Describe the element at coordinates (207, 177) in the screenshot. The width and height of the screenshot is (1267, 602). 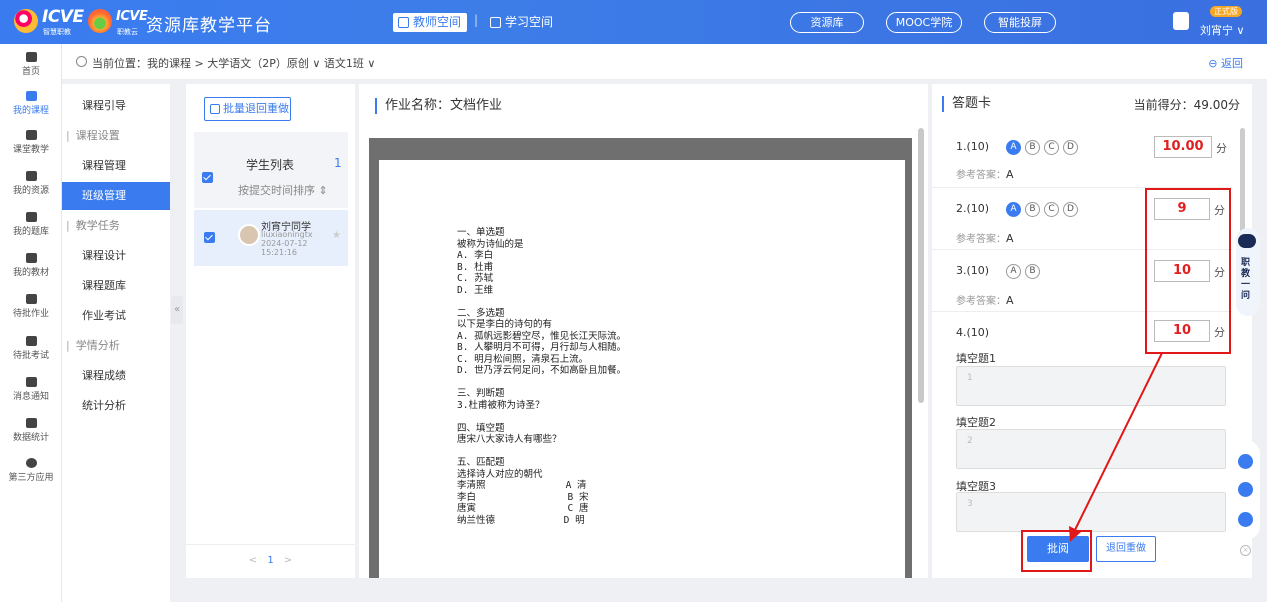
I see `select-all-checkbox` at that location.